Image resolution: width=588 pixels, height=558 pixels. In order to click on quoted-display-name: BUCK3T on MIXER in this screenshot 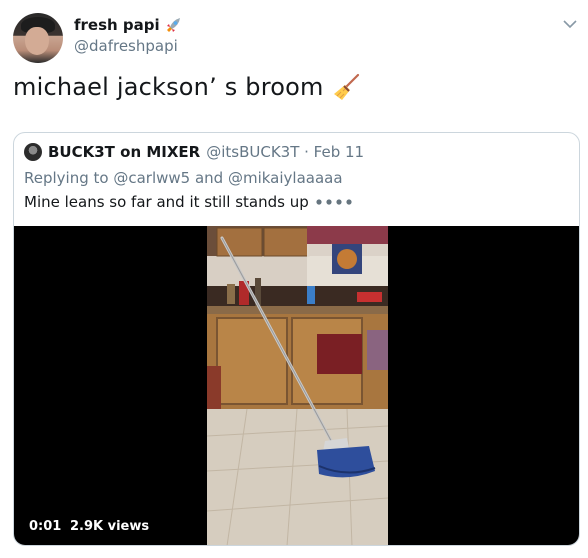, I will do `click(124, 152)`.